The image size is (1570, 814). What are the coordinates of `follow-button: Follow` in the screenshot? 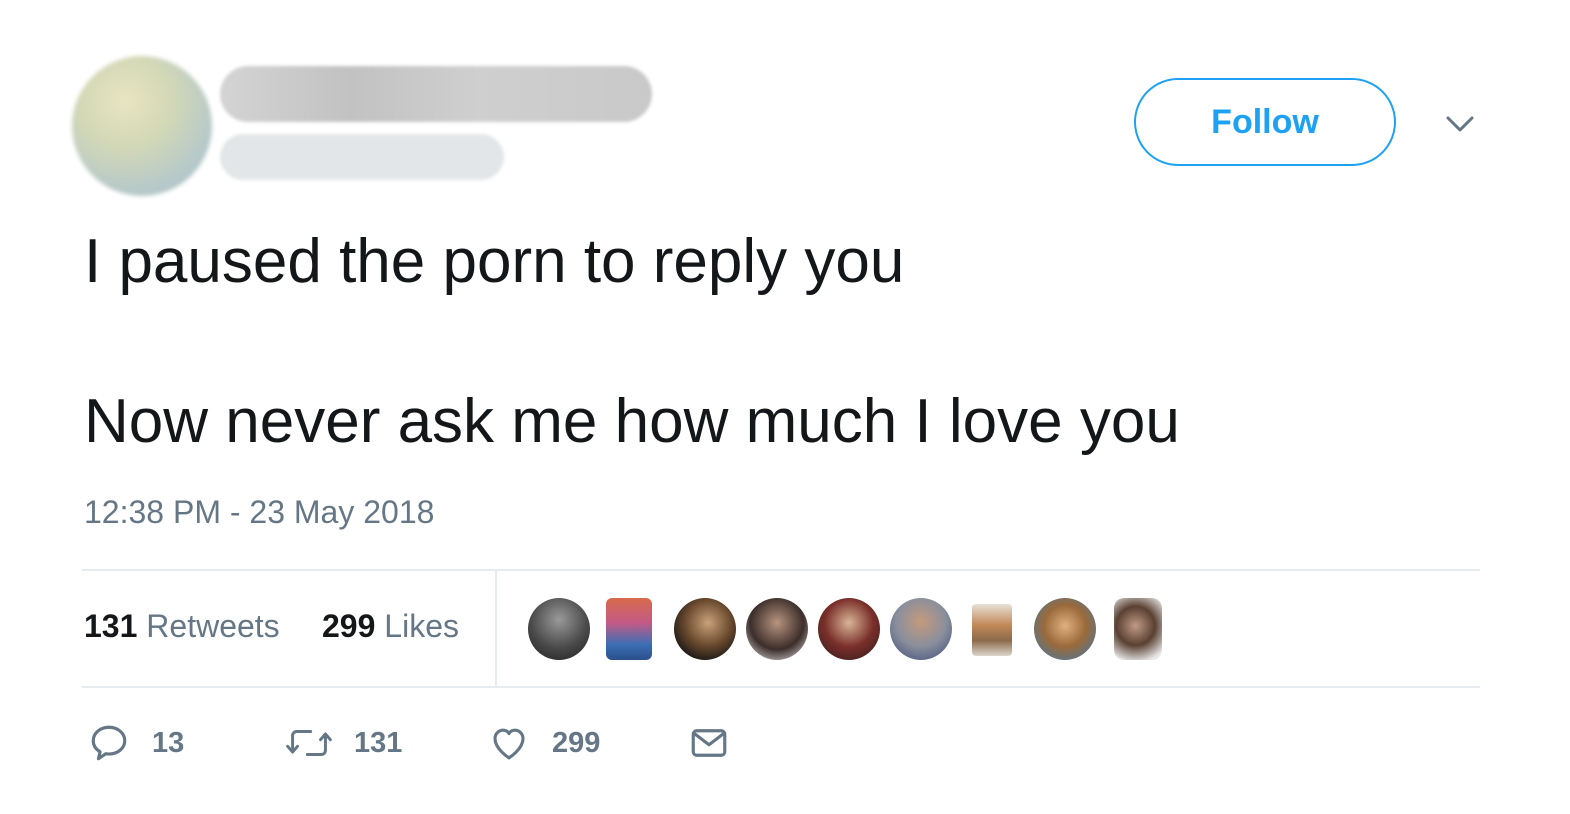 It's located at (1265, 122).